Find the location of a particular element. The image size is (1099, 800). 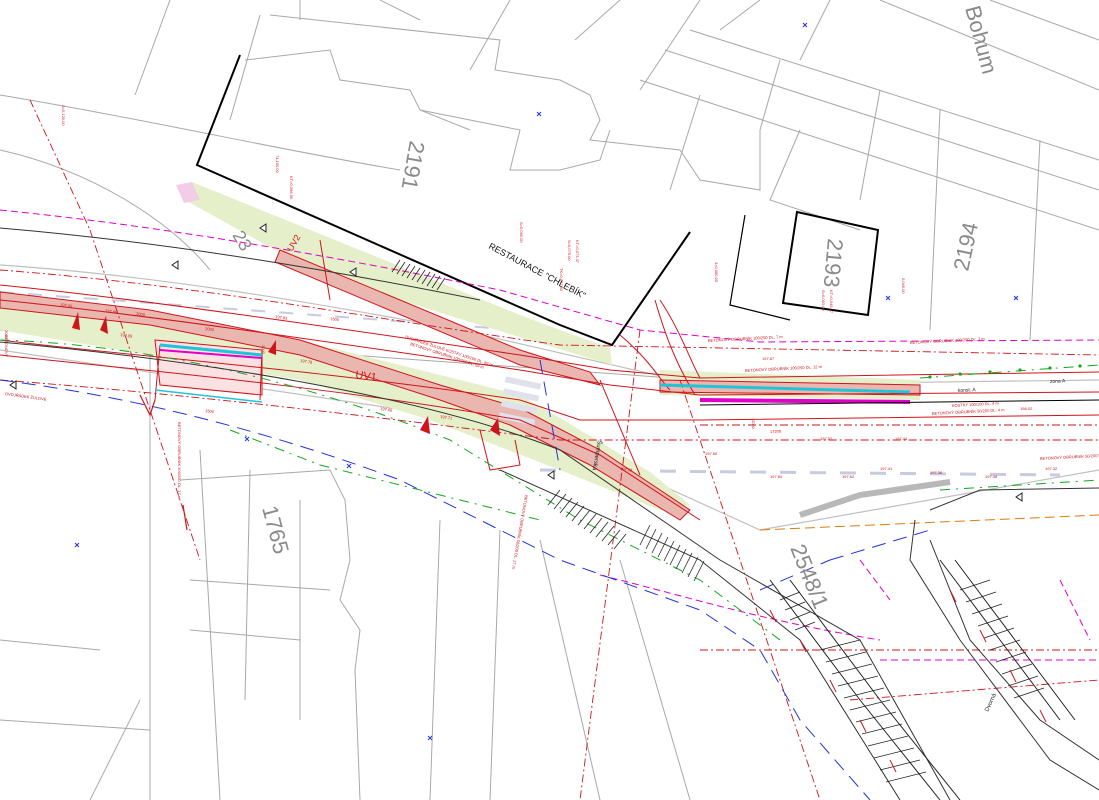

spot-17: 197.36 is located at coordinates (936, 472).